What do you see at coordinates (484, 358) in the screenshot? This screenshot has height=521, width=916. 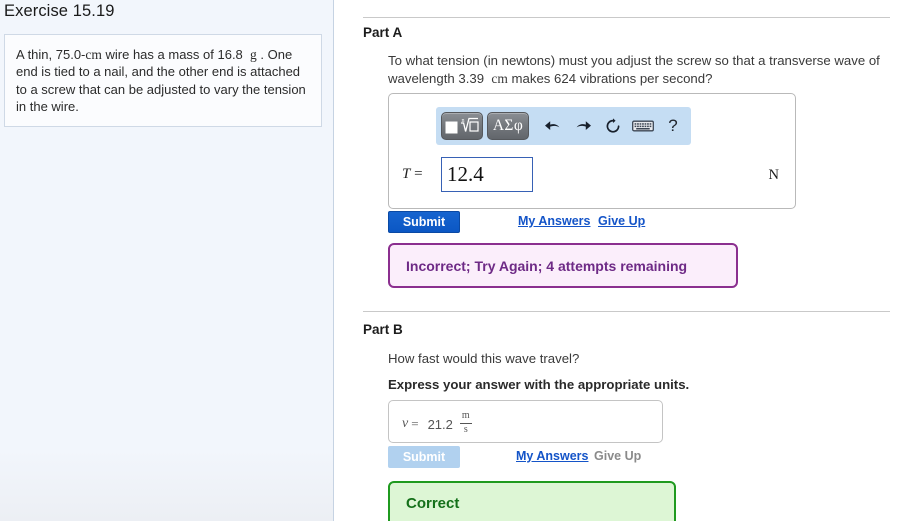 I see `part-b-question: How fast would this wave travel?` at bounding box center [484, 358].